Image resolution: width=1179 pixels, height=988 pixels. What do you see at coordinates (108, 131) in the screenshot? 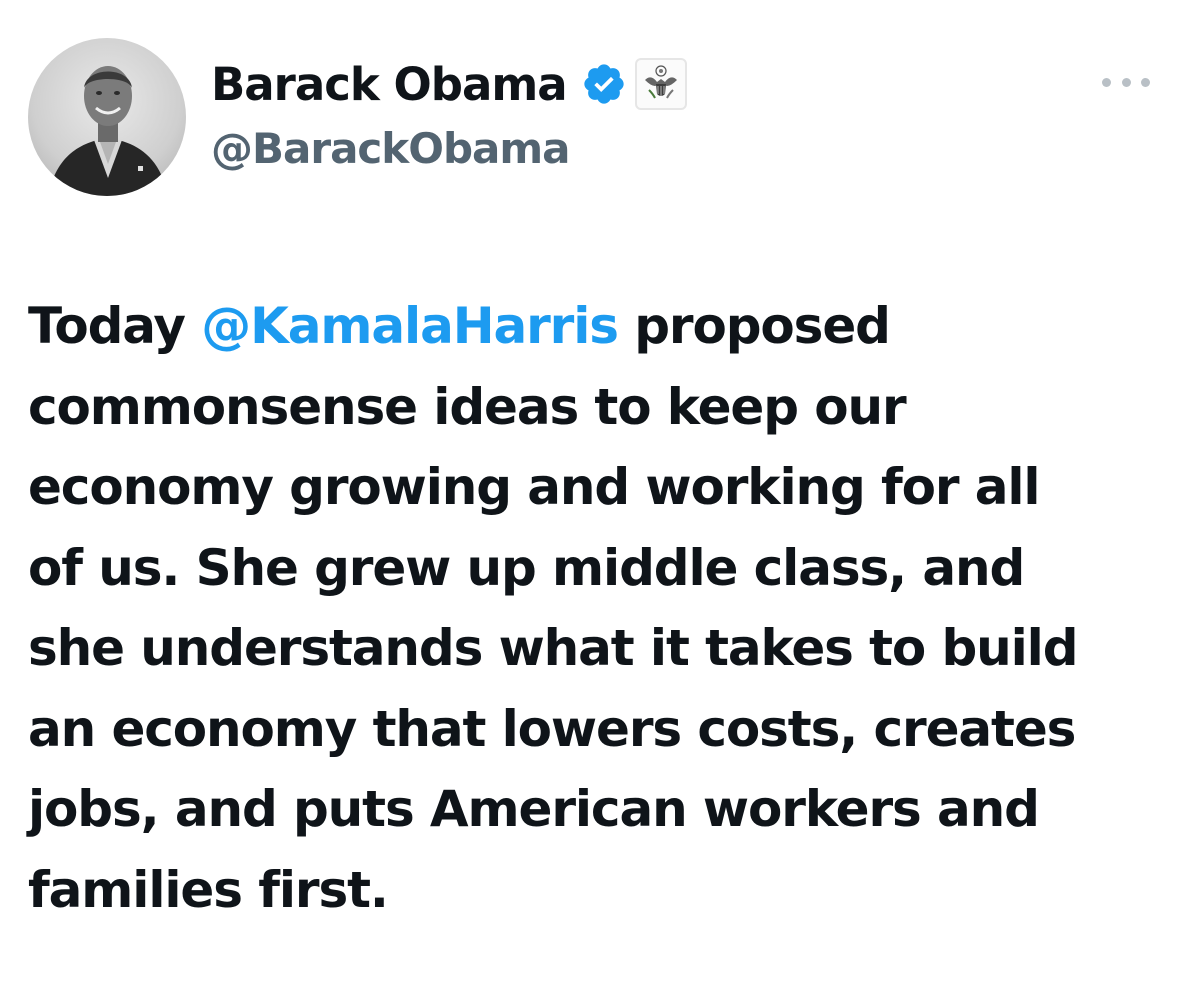
I see `avatar-photo` at bounding box center [108, 131].